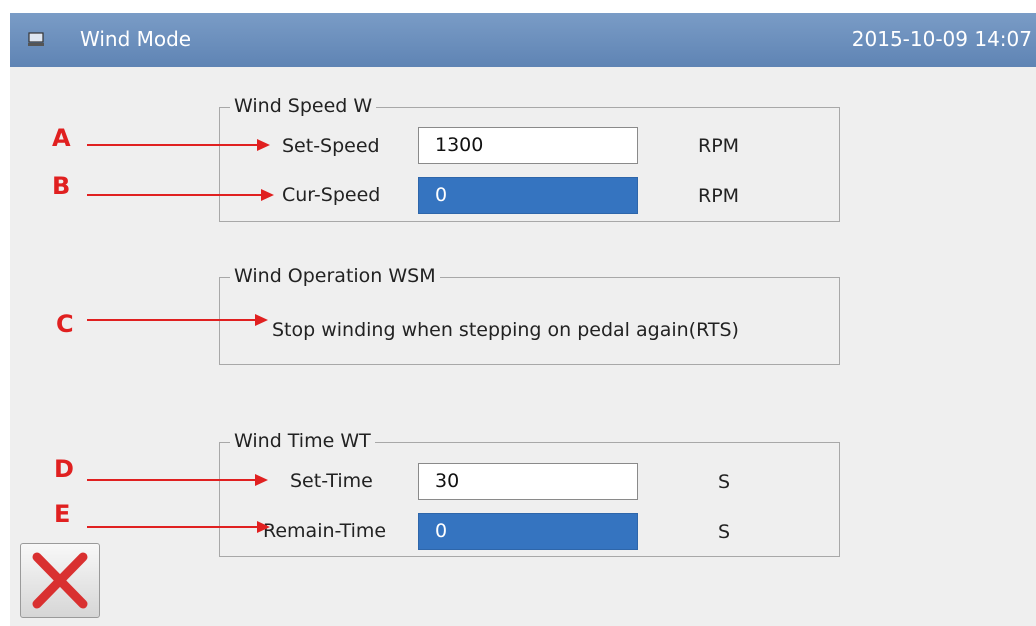 This screenshot has width=1036, height=626. I want to click on arrow-c-head, so click(261, 320).